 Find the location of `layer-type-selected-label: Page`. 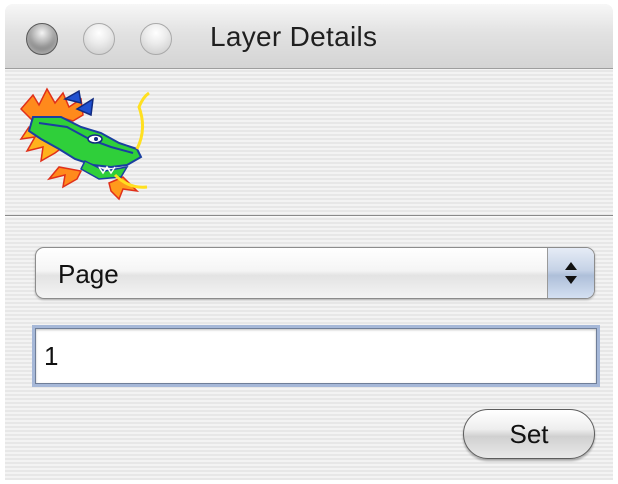

layer-type-selected-label: Page is located at coordinates (88, 274).